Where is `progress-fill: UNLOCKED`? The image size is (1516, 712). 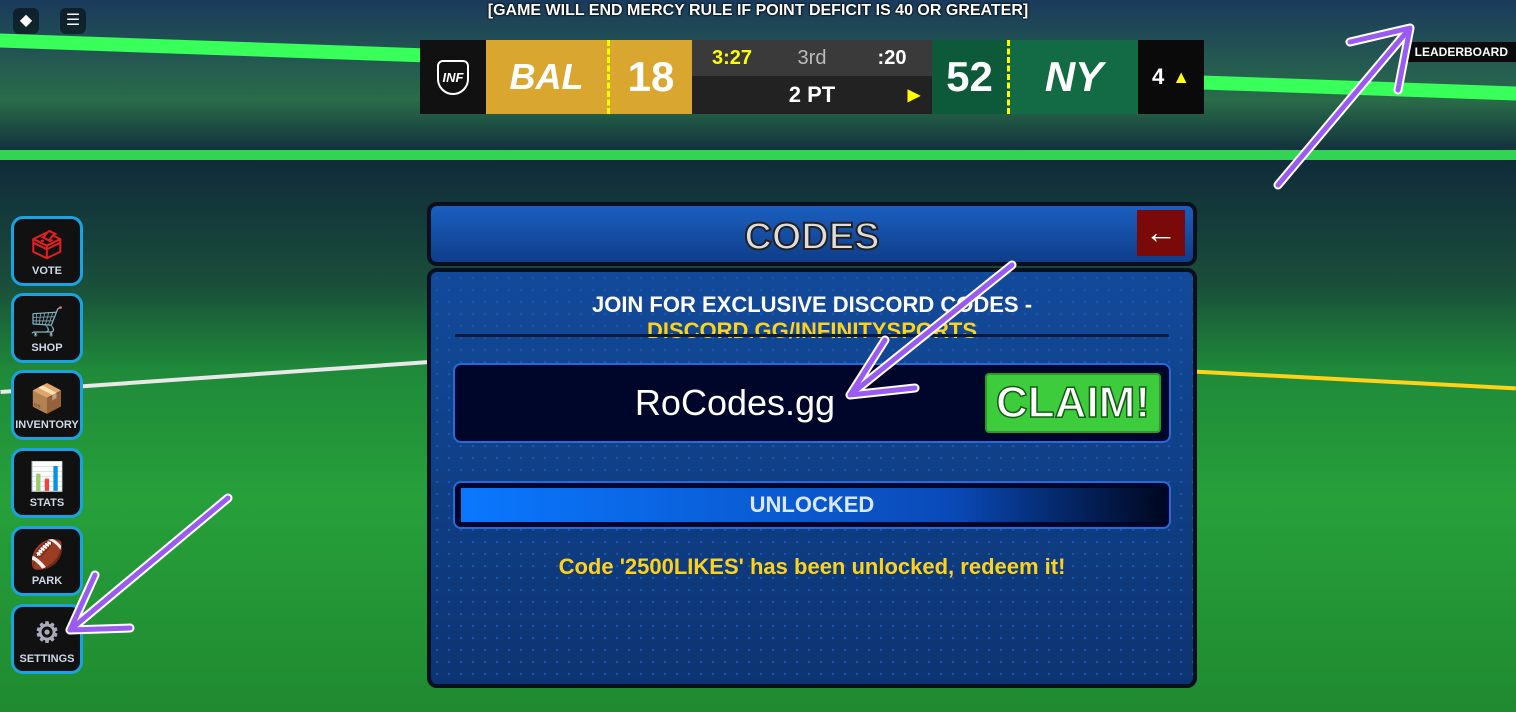
progress-fill: UNLOCKED is located at coordinates (812, 505).